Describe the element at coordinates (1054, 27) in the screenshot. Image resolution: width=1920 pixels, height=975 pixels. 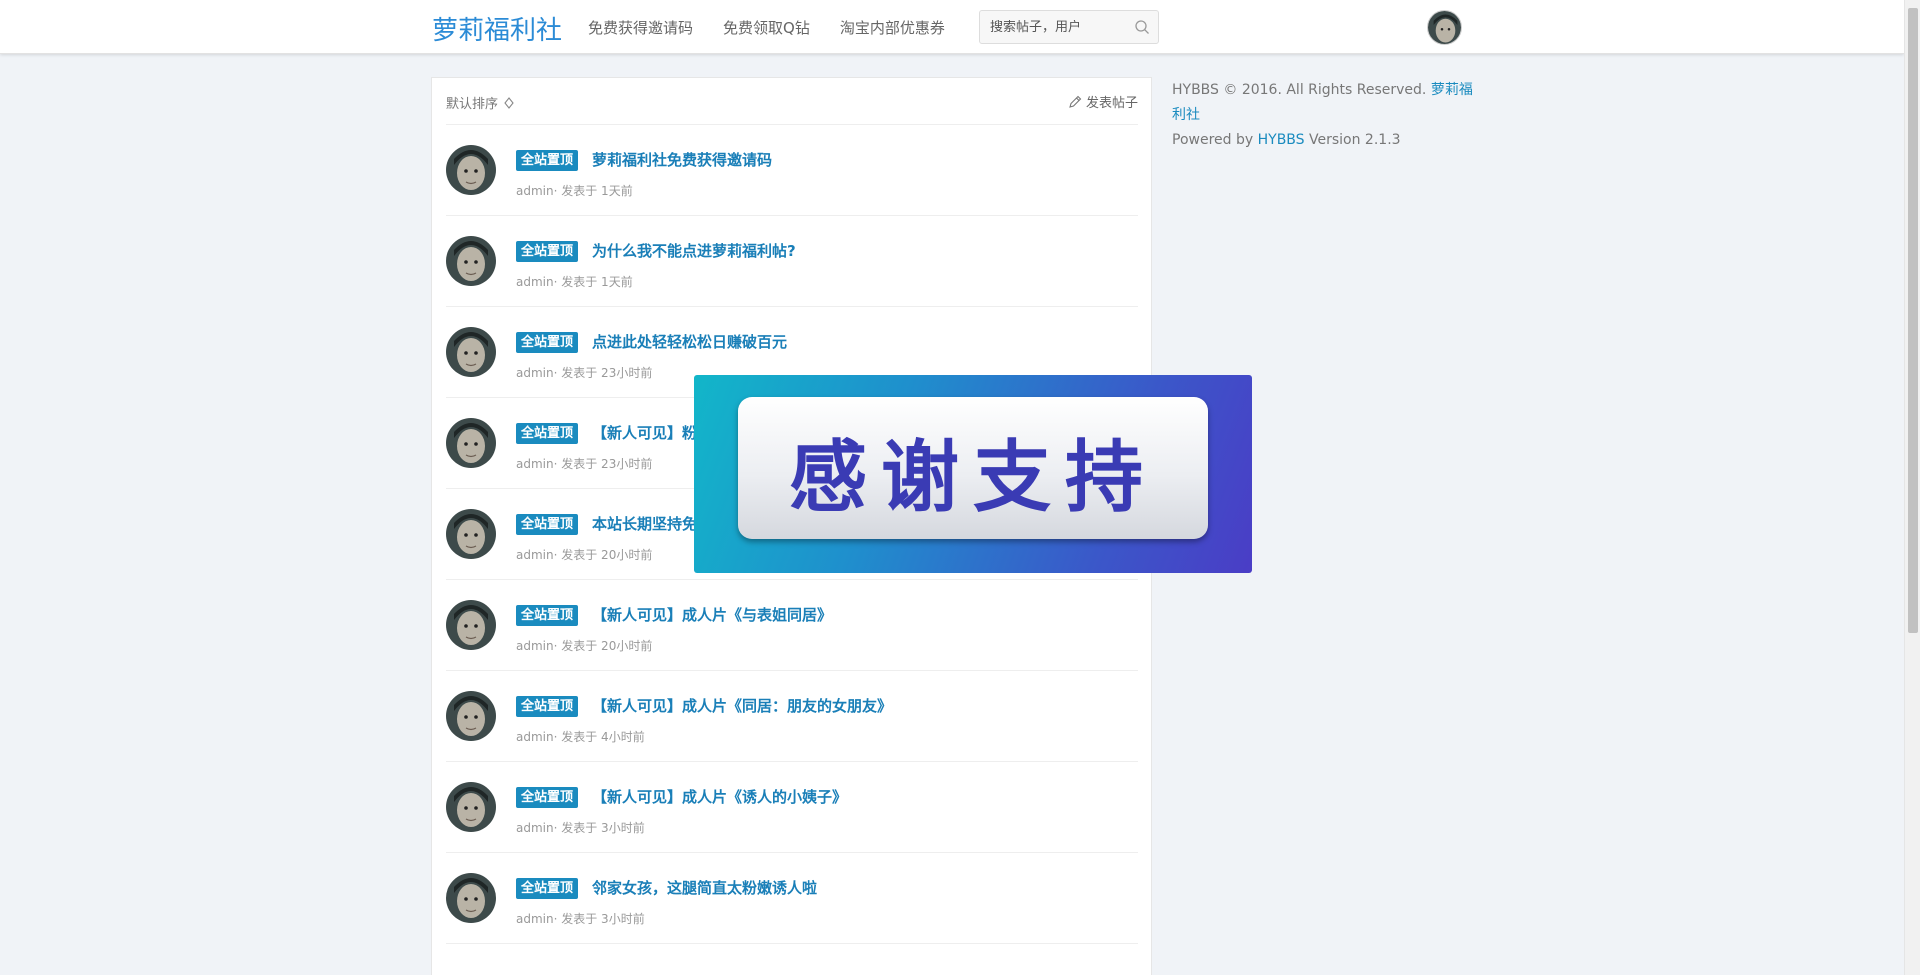
I see `search-input` at that location.